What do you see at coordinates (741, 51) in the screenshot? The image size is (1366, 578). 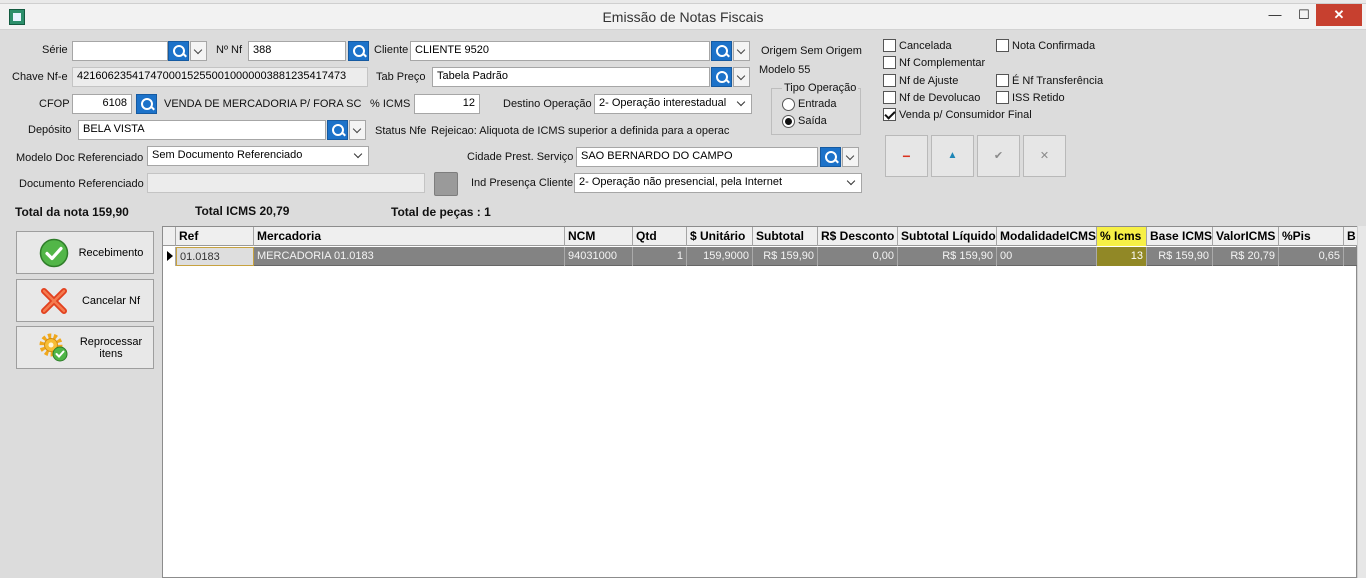 I see `cliente-dropdown-icon` at bounding box center [741, 51].